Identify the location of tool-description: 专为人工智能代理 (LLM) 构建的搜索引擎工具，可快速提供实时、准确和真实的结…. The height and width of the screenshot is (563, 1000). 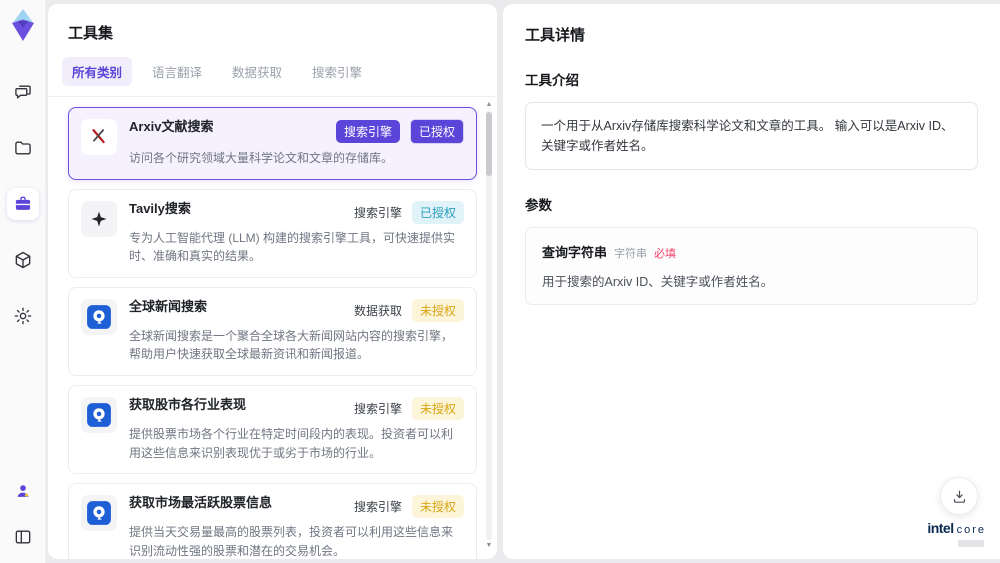
(292, 247).